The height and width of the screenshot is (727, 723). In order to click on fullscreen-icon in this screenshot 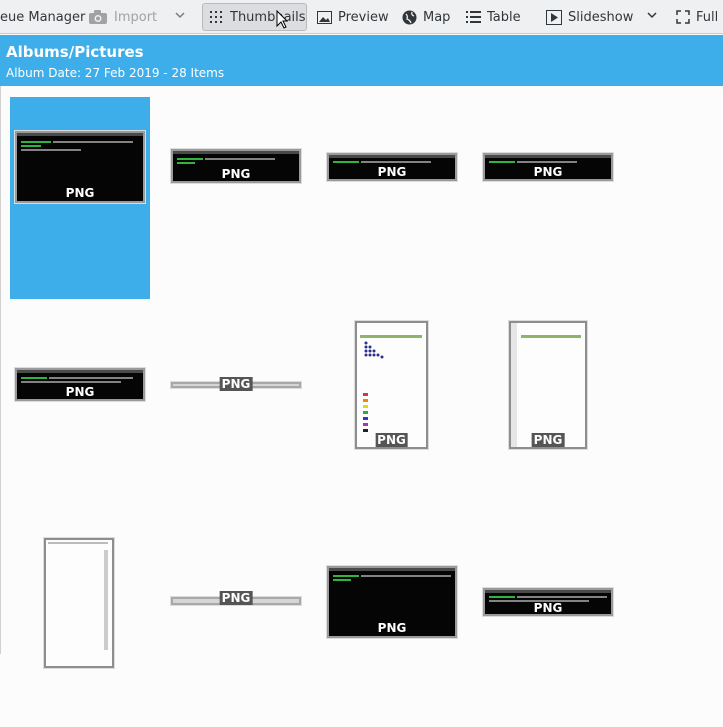, I will do `click(683, 17)`.